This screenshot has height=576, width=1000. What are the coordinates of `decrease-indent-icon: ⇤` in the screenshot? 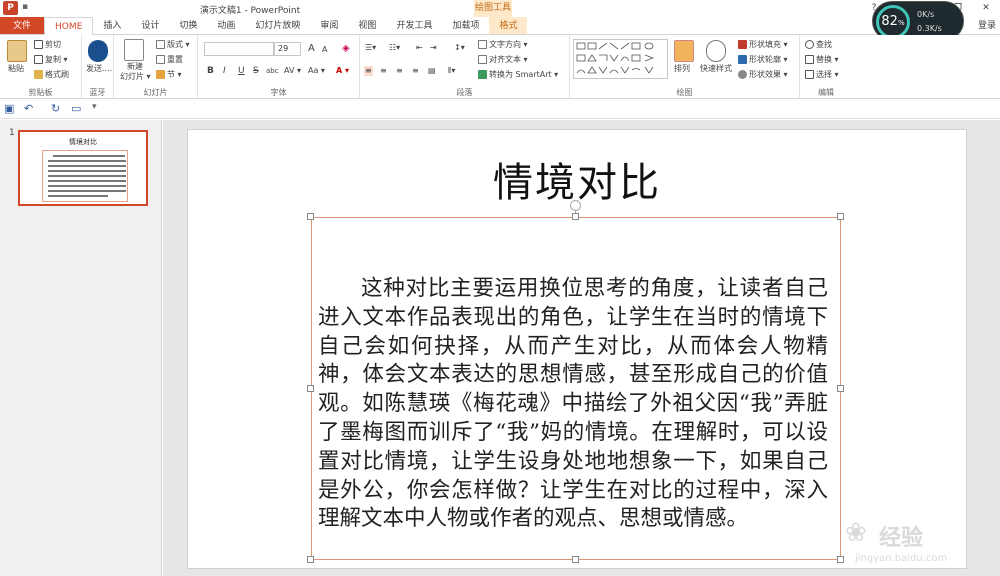 It's located at (419, 48).